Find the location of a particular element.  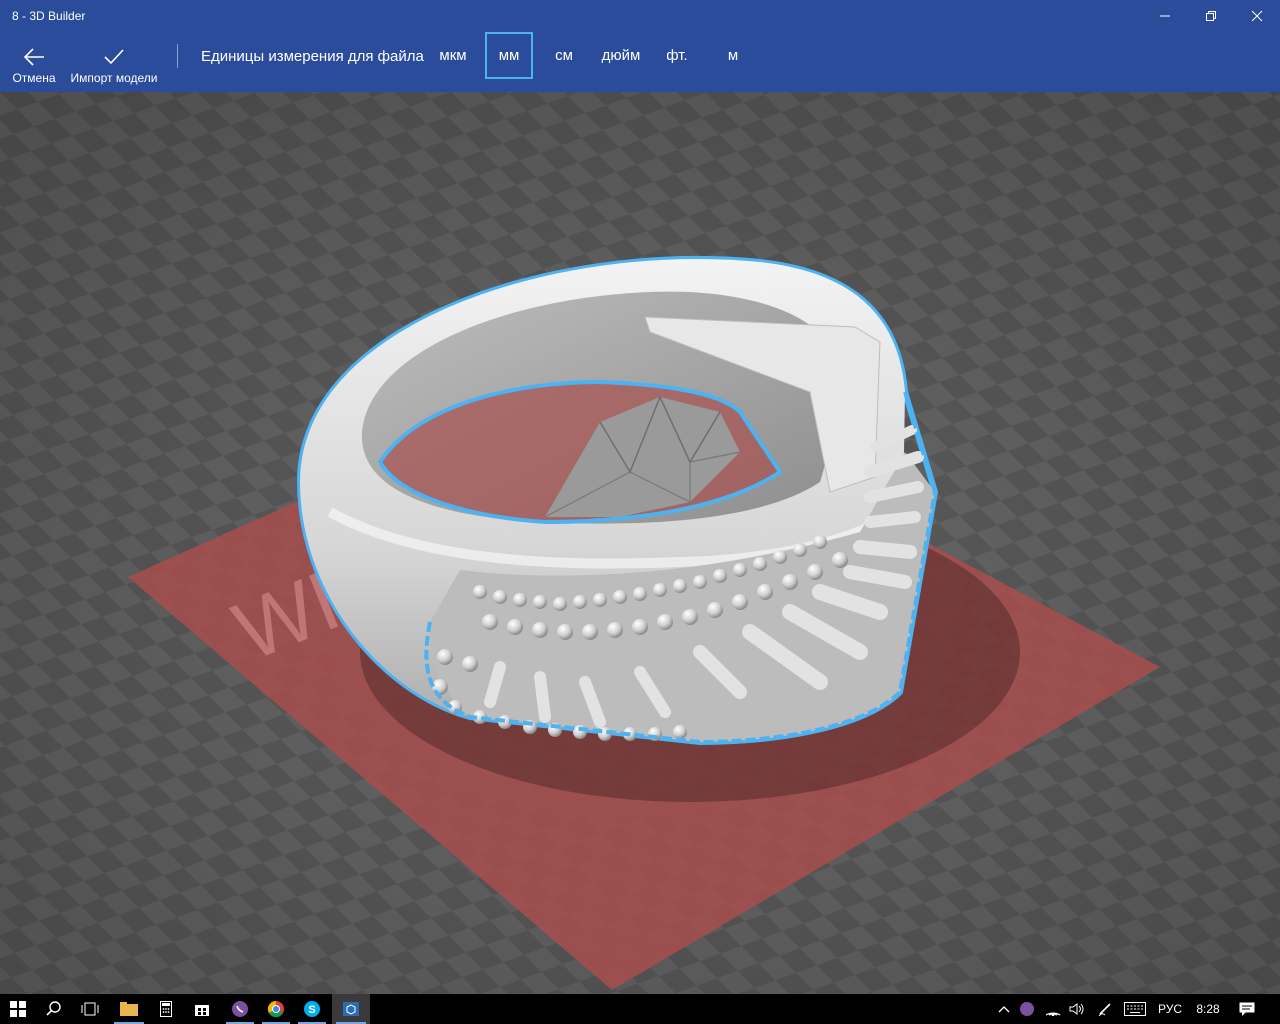

search-button is located at coordinates (54, 1009).